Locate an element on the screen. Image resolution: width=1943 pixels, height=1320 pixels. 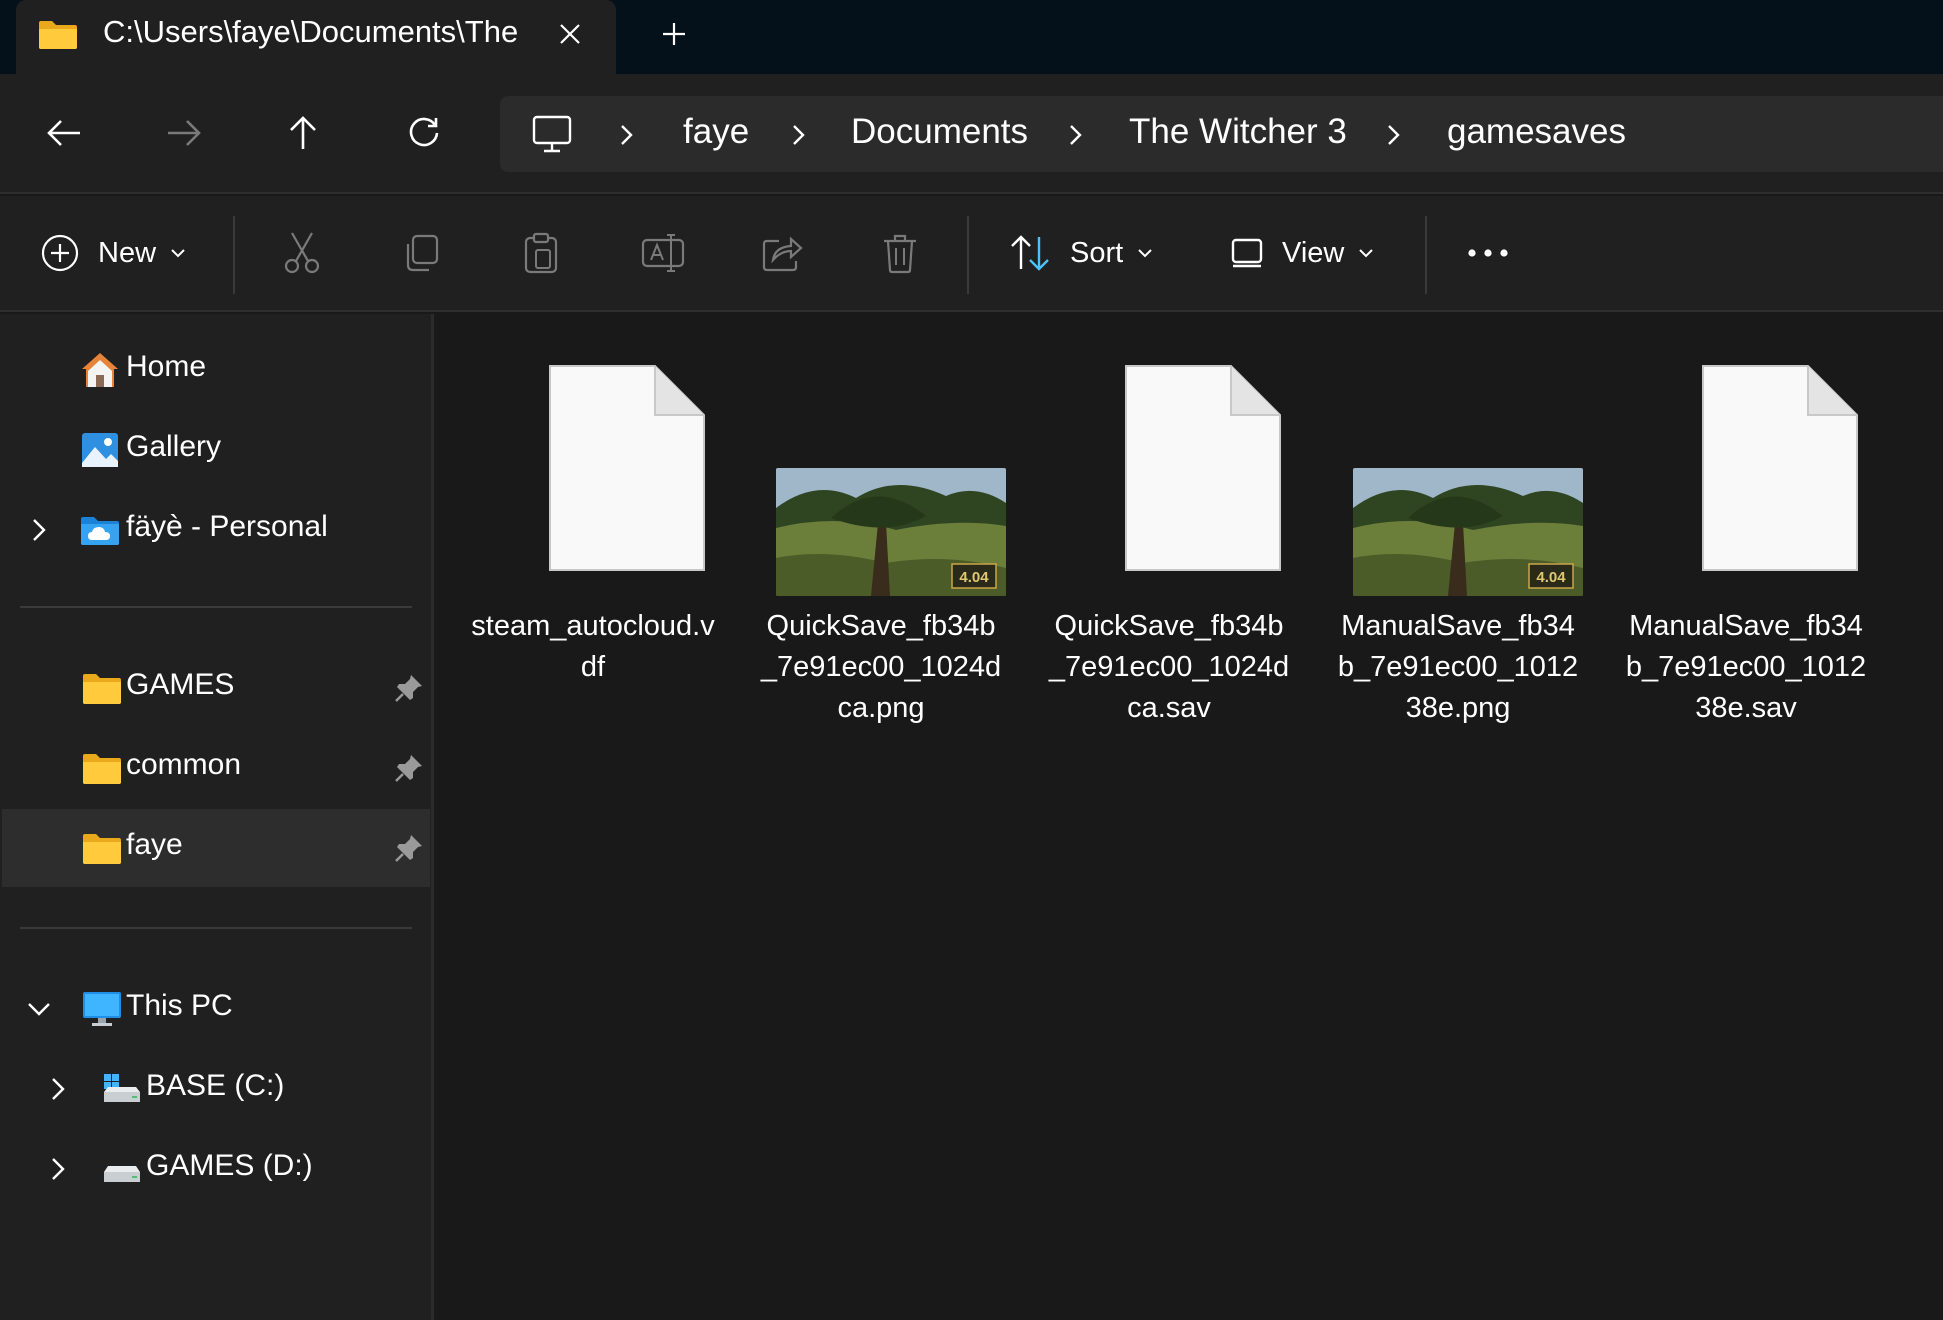
sort-button: Sort is located at coordinates (1080, 253).